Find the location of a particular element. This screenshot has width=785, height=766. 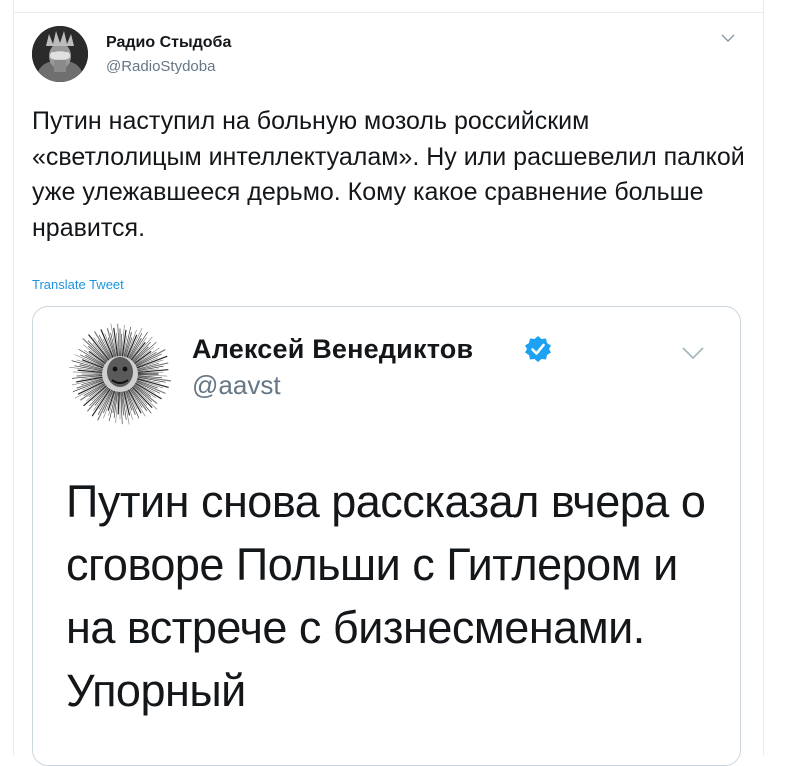

statue-of-liberty-icon is located at coordinates (60, 54).